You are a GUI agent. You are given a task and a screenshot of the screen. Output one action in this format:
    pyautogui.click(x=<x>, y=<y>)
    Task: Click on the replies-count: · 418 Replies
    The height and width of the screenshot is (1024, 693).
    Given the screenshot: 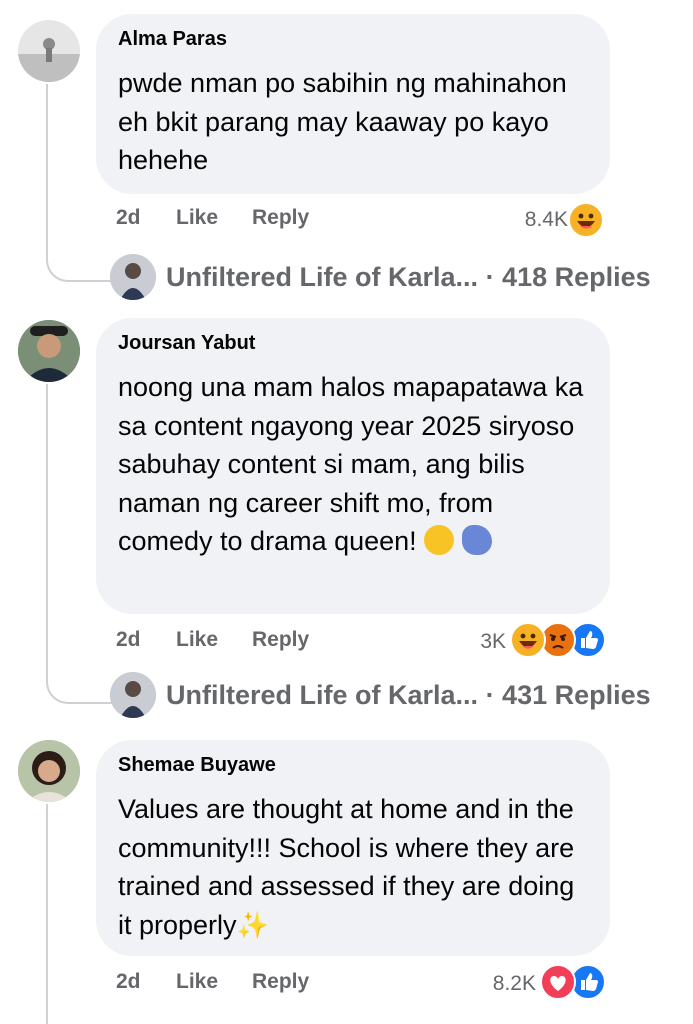 What is the action you would take?
    pyautogui.click(x=568, y=277)
    